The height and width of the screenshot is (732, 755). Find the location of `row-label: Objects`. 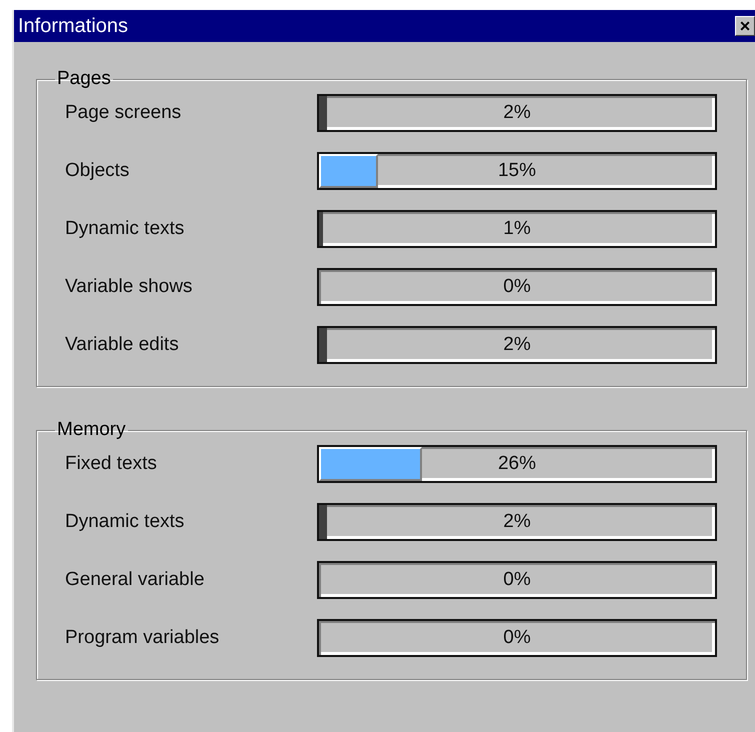

row-label: Objects is located at coordinates (97, 171).